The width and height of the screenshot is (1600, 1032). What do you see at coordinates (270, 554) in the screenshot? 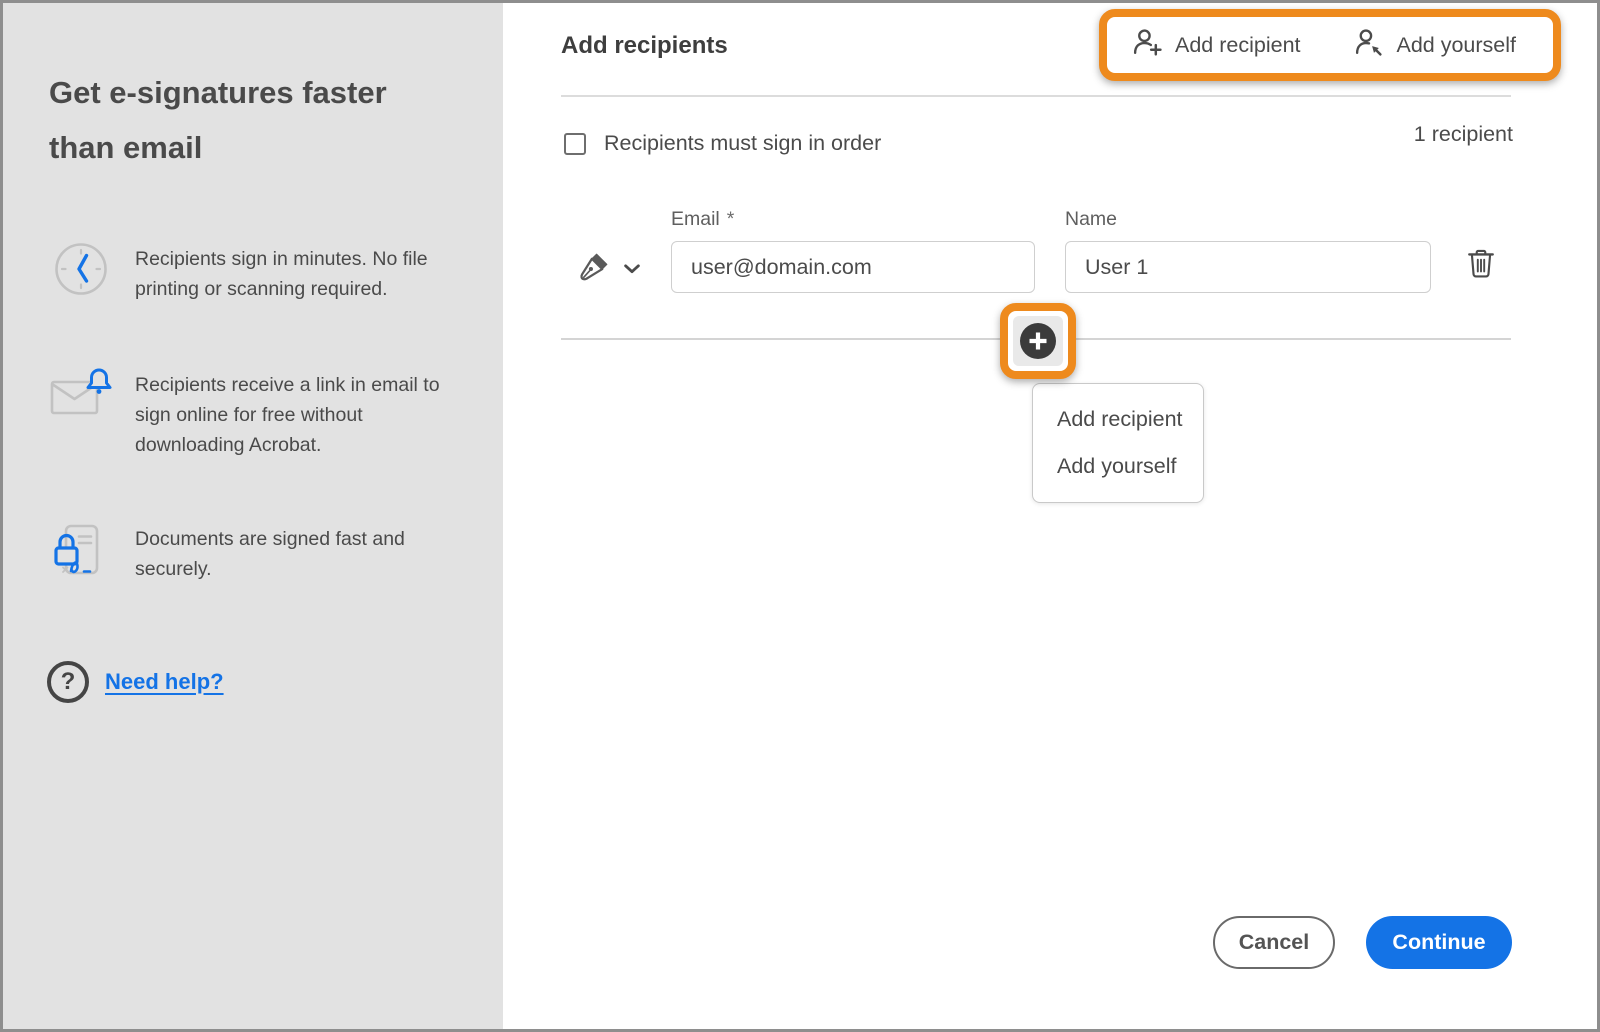
I see `benefit-text: Documents are signed fast and securely.` at bounding box center [270, 554].